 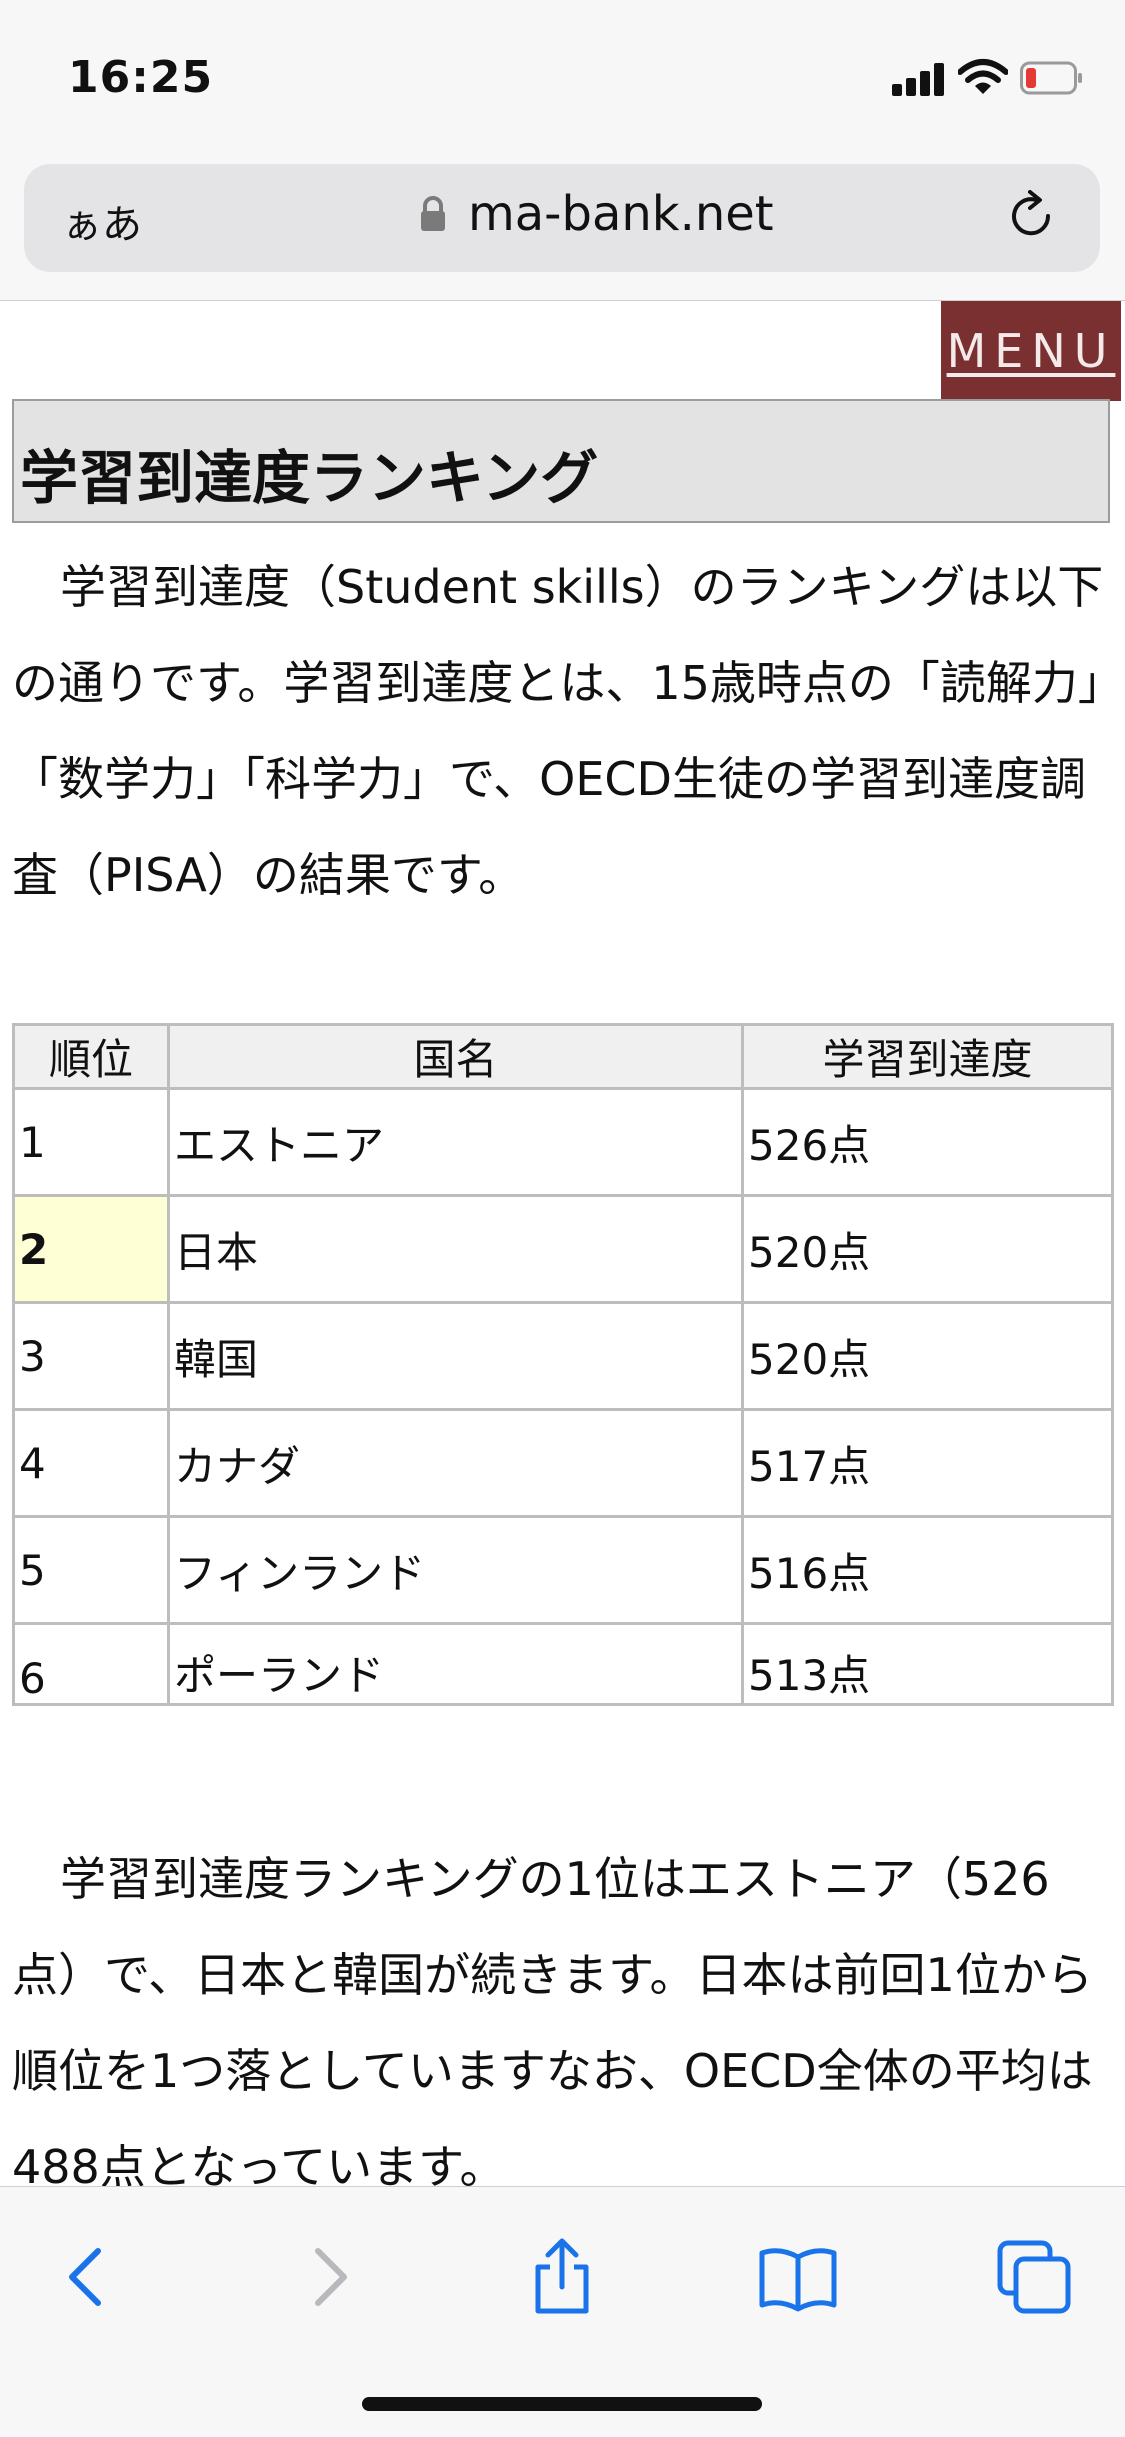 What do you see at coordinates (141, 77) in the screenshot?
I see `status-time: 16:25` at bounding box center [141, 77].